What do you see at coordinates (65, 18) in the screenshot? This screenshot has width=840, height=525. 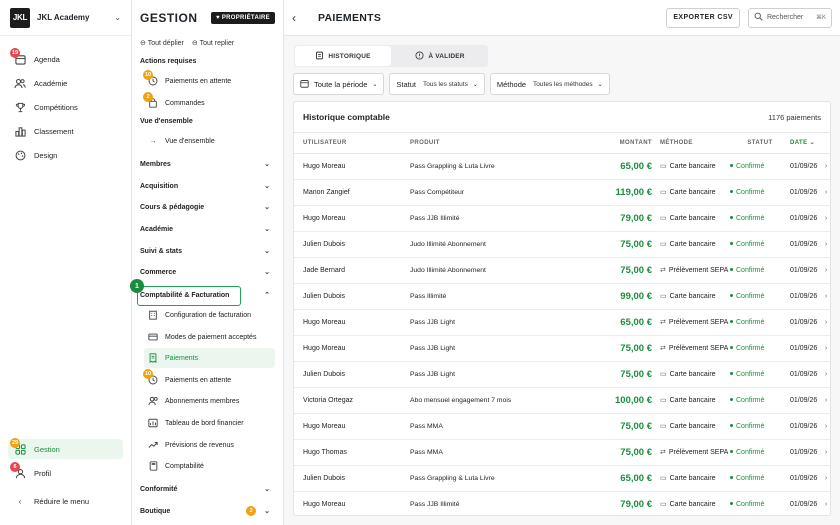 I see `academy-switcher: JKL JKL Academy ⌄` at bounding box center [65, 18].